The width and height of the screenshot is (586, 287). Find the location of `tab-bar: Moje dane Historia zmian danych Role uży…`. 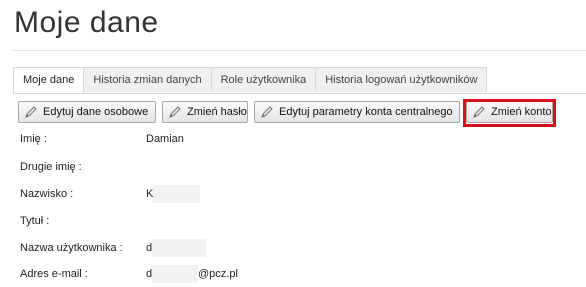

tab-bar: Moje dane Historia zmian danych Role uży… is located at coordinates (250, 80).